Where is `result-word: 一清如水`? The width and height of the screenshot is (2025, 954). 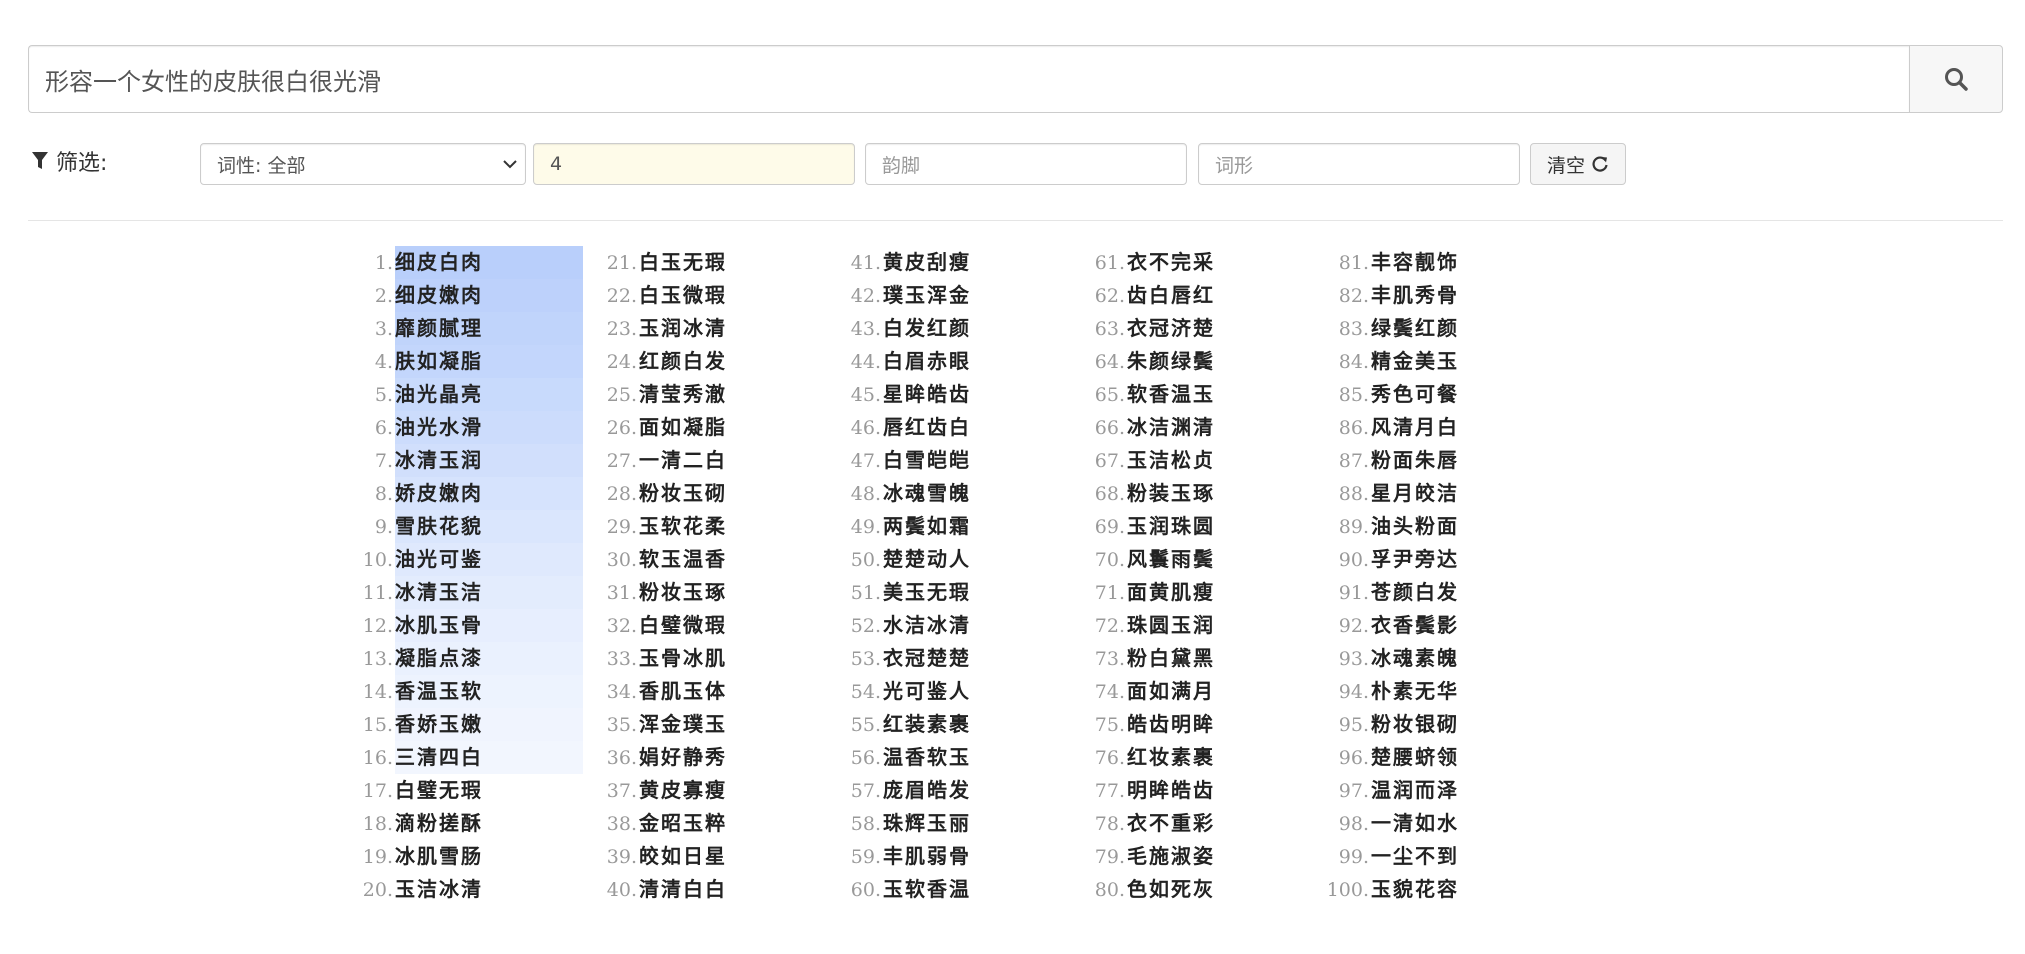
result-word: 一清如水 is located at coordinates (1414, 823).